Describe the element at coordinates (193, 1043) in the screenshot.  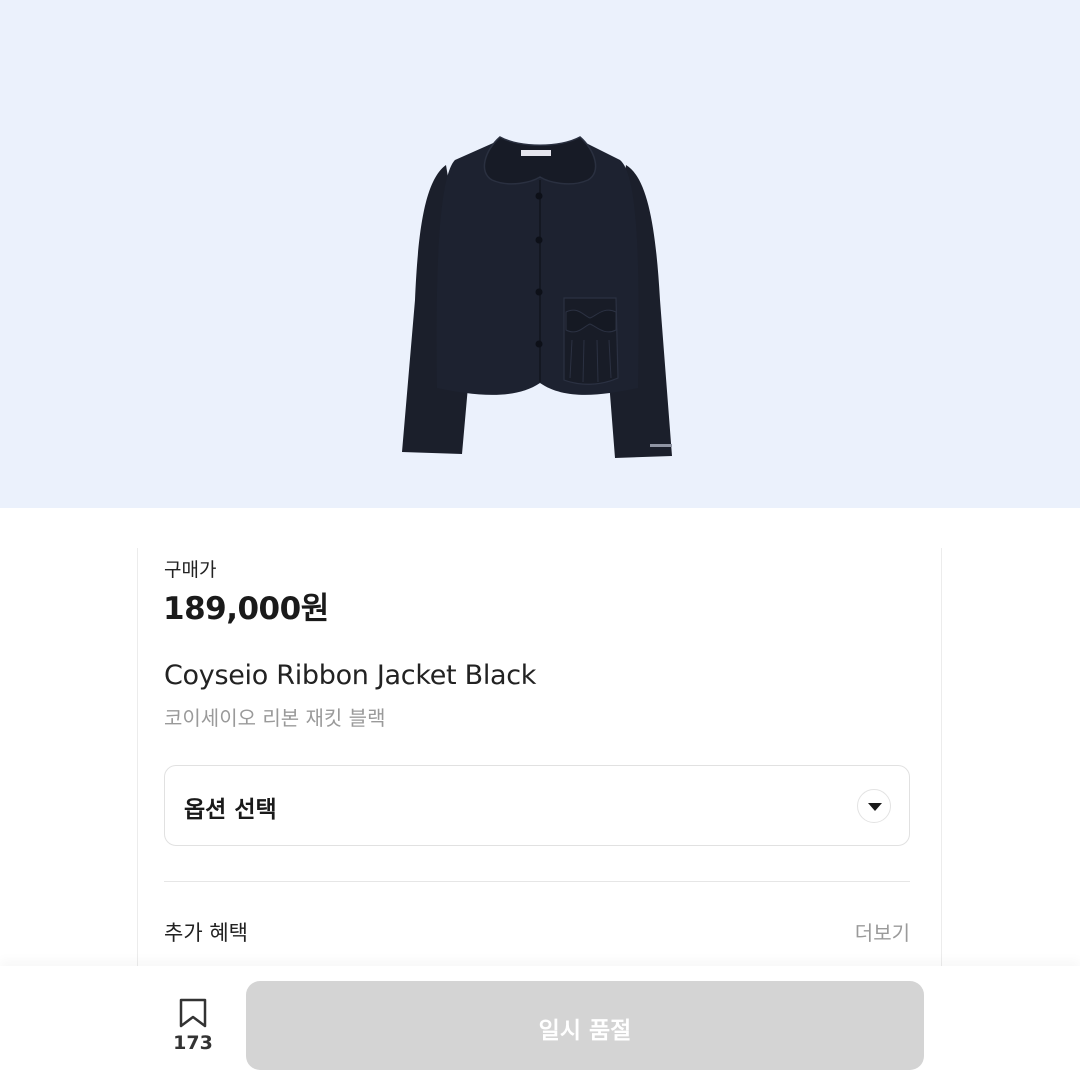
I see `bookmark-count: 173` at that location.